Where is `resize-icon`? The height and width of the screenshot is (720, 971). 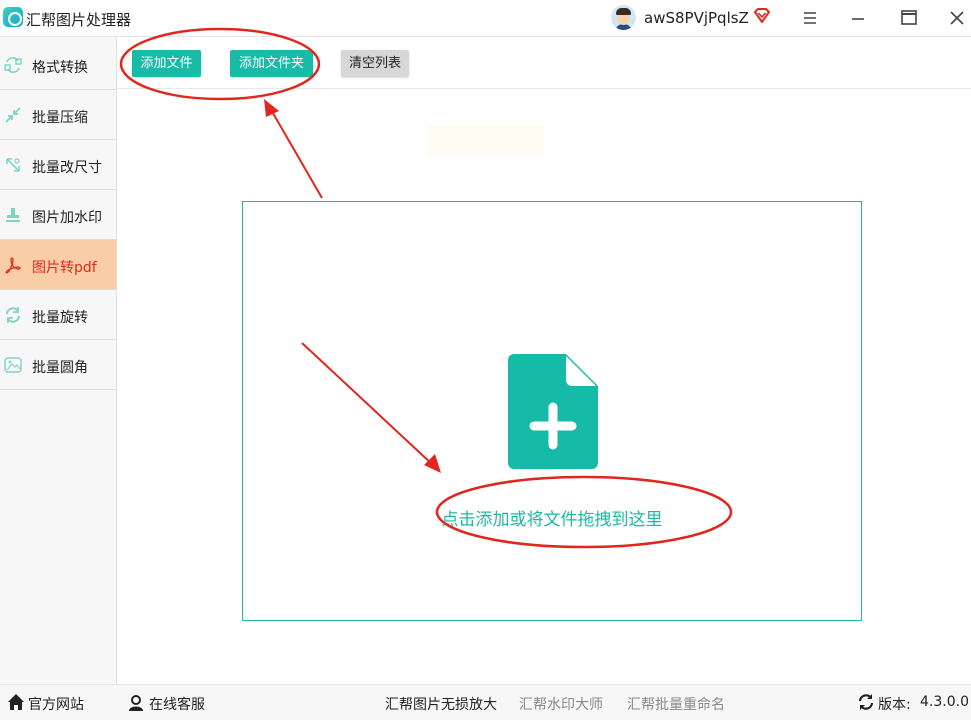
resize-icon is located at coordinates (13, 165).